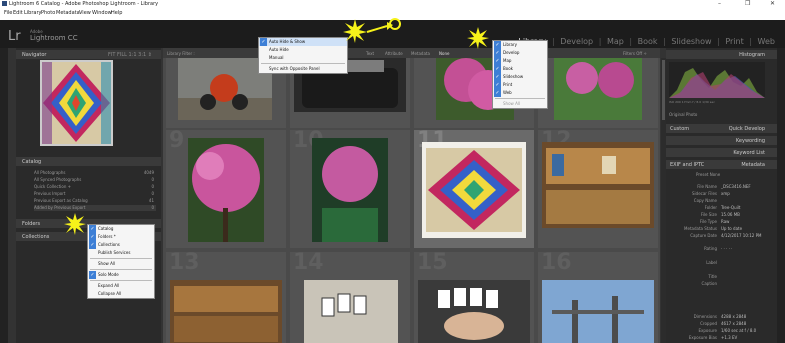  Describe the element at coordinates (121, 253) in the screenshot. I see `menu-item-publish-services: Publish Services` at that location.